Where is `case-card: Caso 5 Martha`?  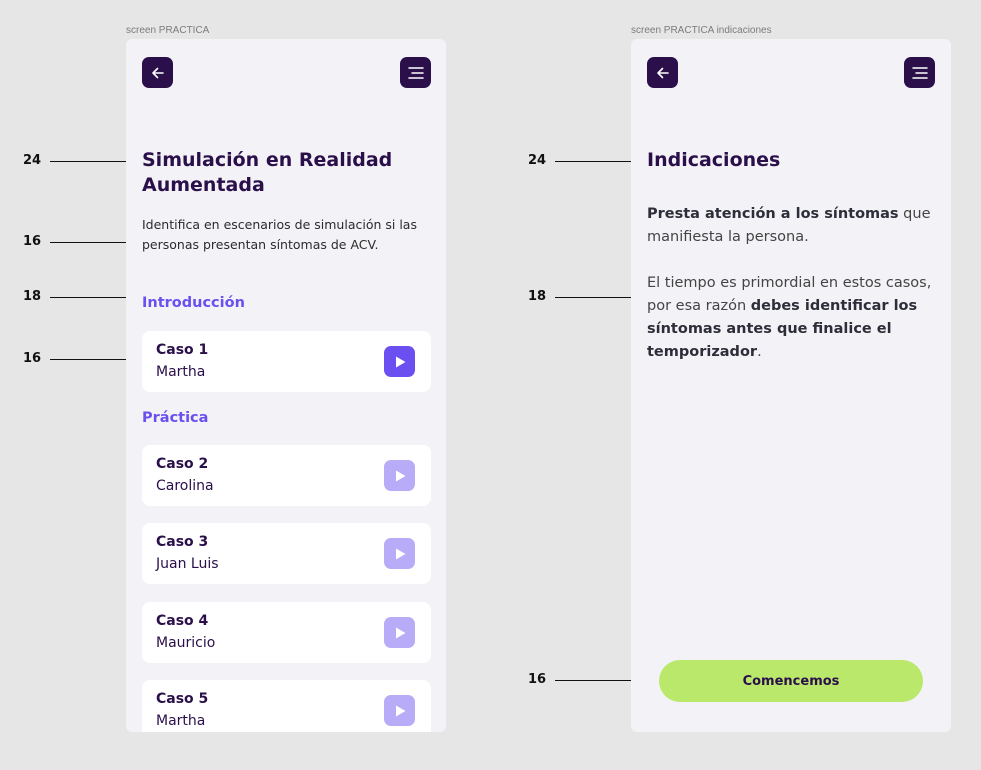 case-card: Caso 5 Martha is located at coordinates (286, 706).